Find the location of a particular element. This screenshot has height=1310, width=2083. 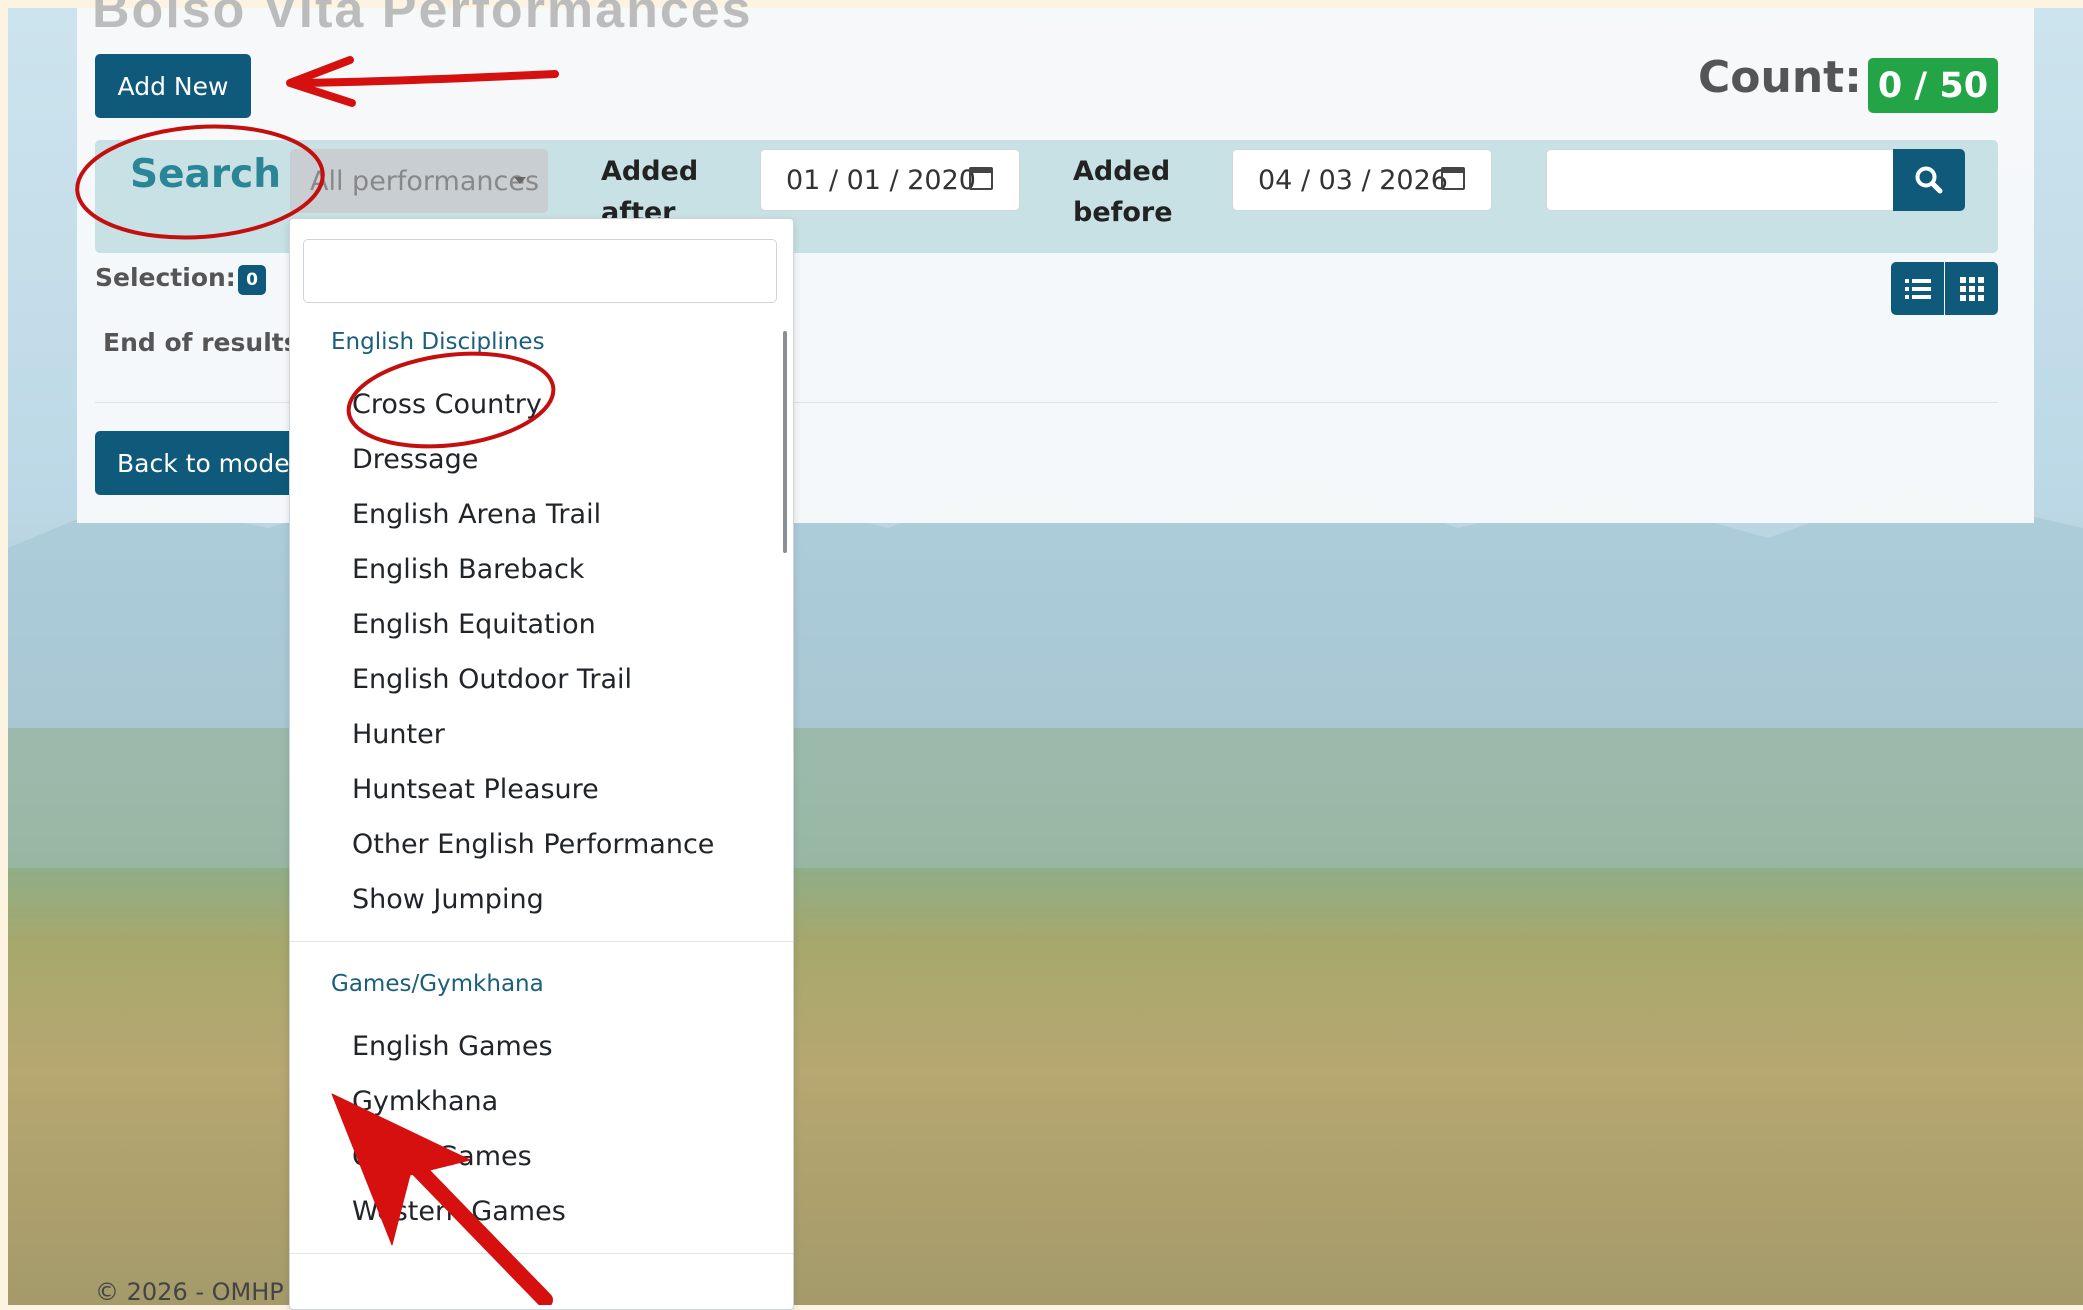

list-view-icon is located at coordinates (1917, 288).